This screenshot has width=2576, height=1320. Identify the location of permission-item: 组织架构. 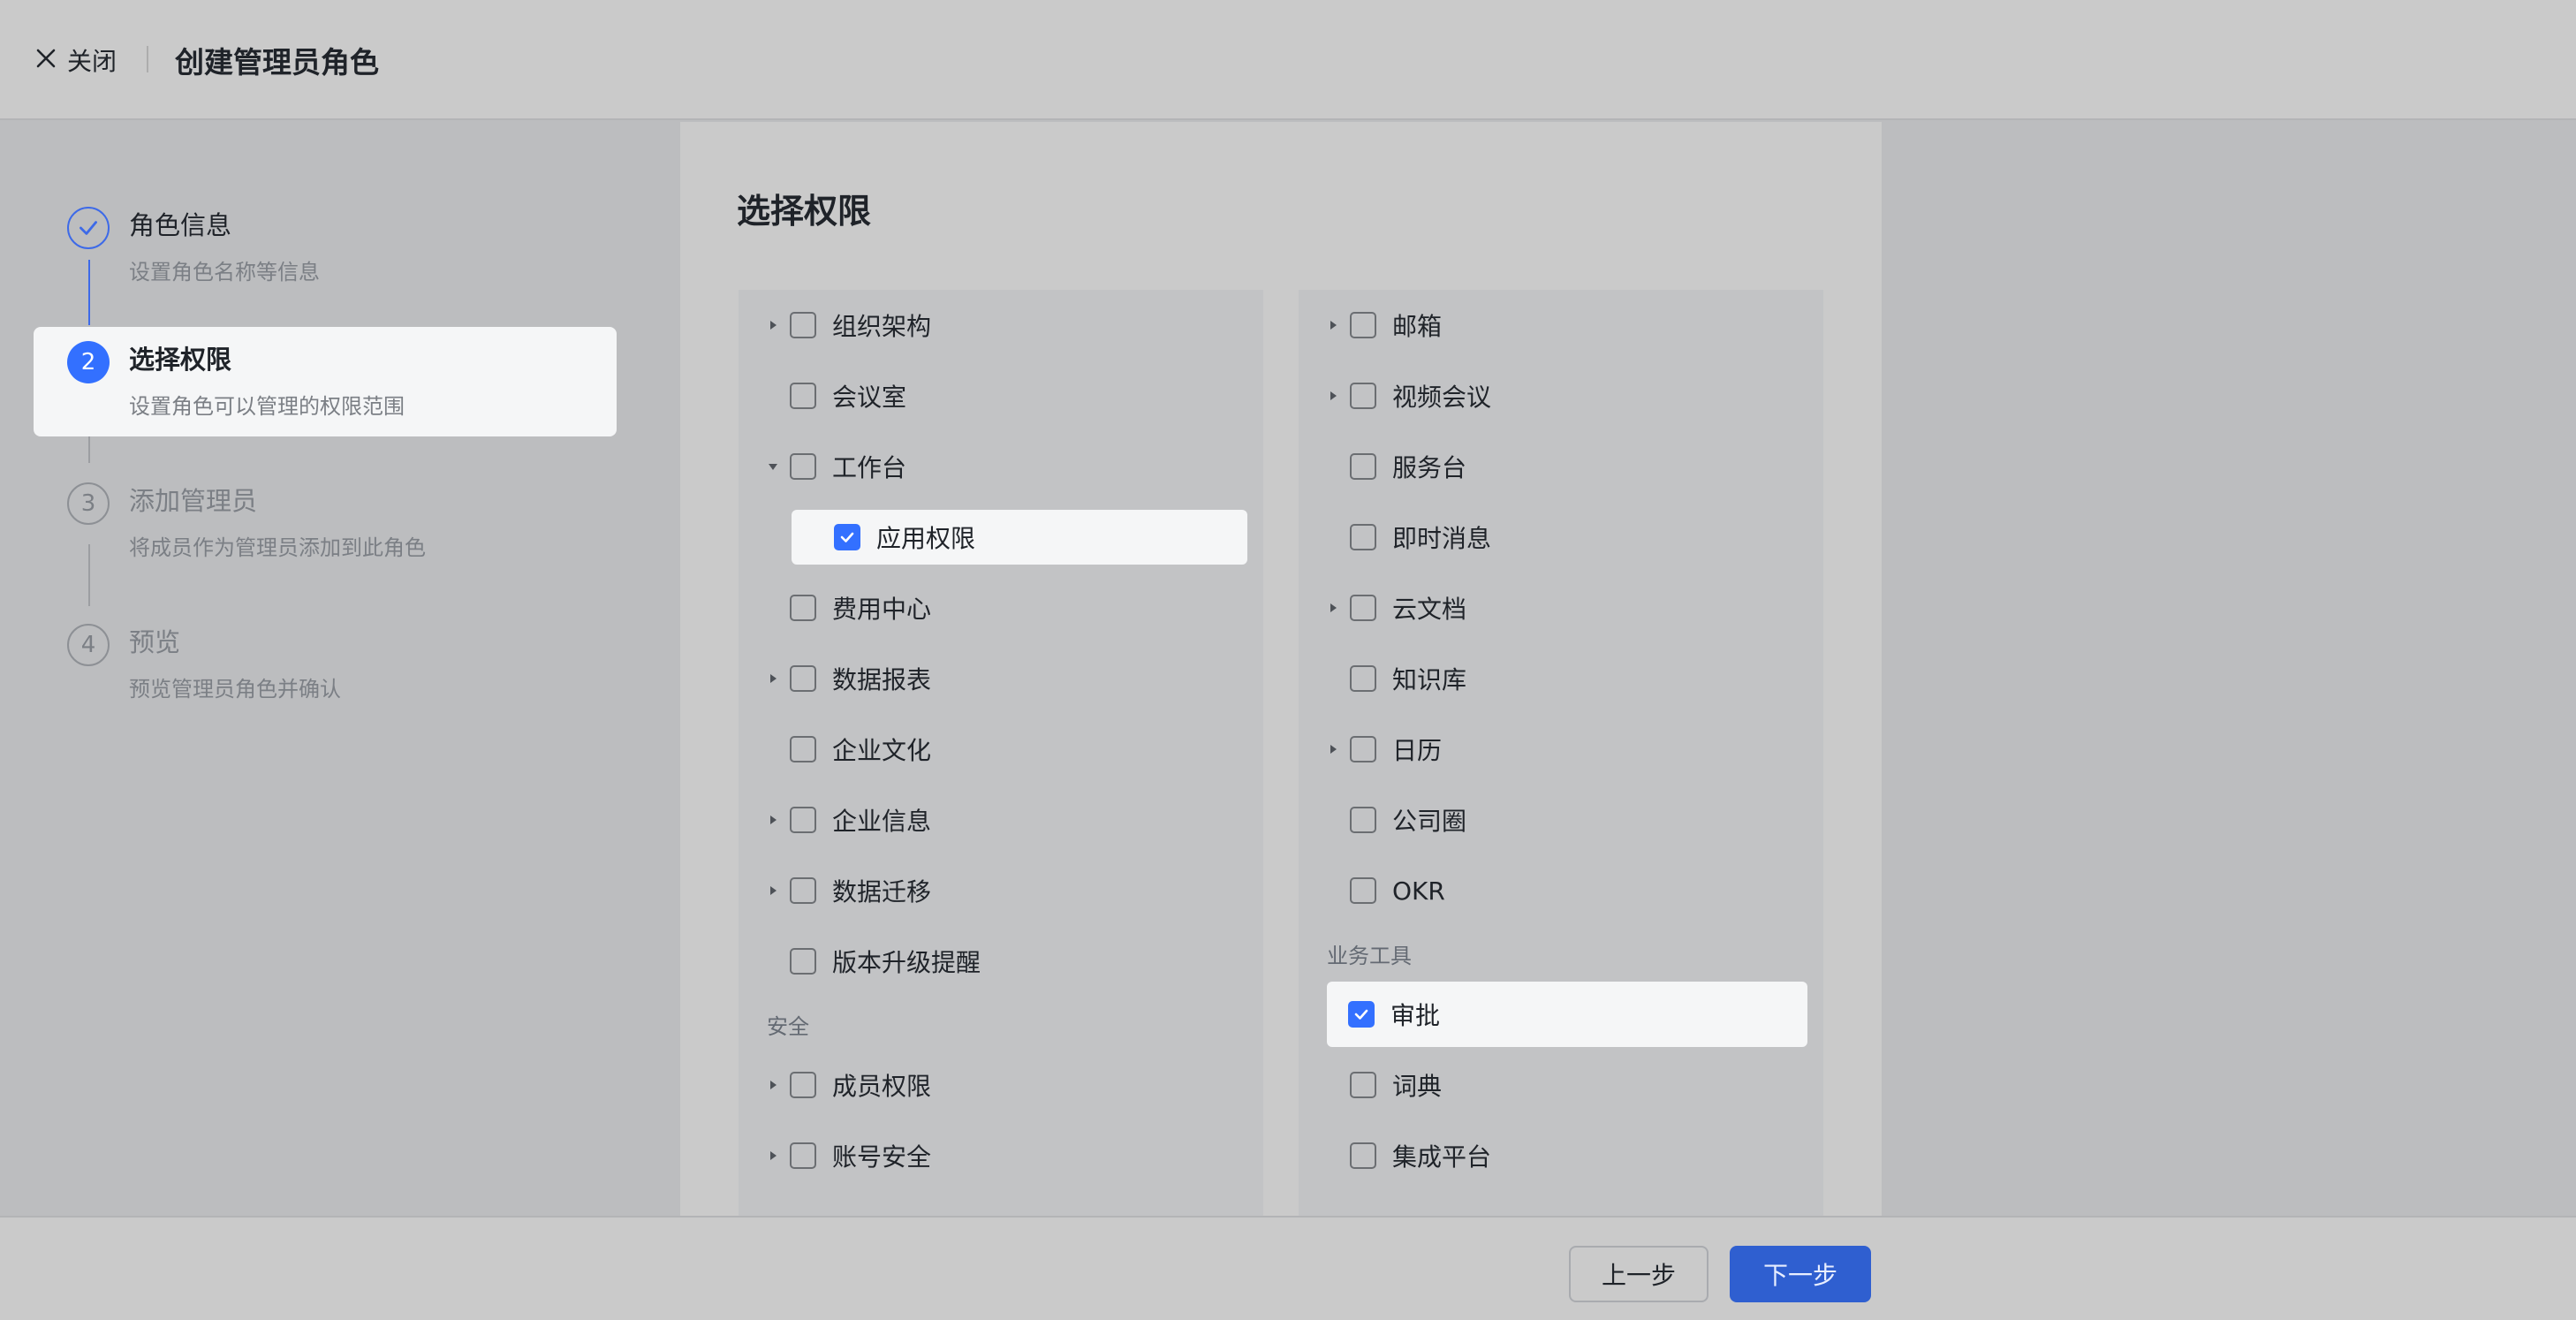
(849, 325).